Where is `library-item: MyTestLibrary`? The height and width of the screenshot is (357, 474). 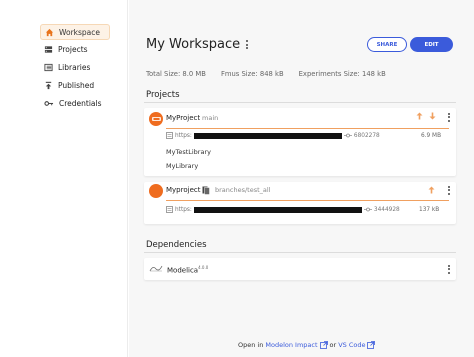 library-item: MyTestLibrary is located at coordinates (188, 152).